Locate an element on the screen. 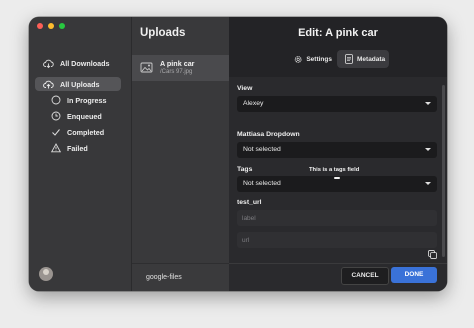  checkmark-icon is located at coordinates (56, 132).